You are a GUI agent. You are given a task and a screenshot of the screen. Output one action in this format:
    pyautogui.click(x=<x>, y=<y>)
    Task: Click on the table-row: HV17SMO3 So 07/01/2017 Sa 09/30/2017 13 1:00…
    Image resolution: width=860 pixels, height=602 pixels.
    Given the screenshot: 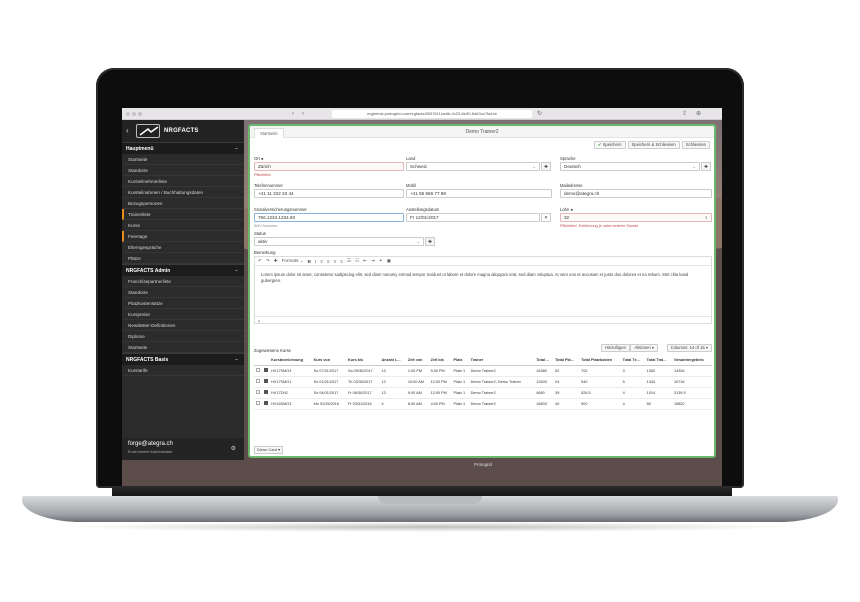 What is the action you would take?
    pyautogui.click(x=483, y=371)
    